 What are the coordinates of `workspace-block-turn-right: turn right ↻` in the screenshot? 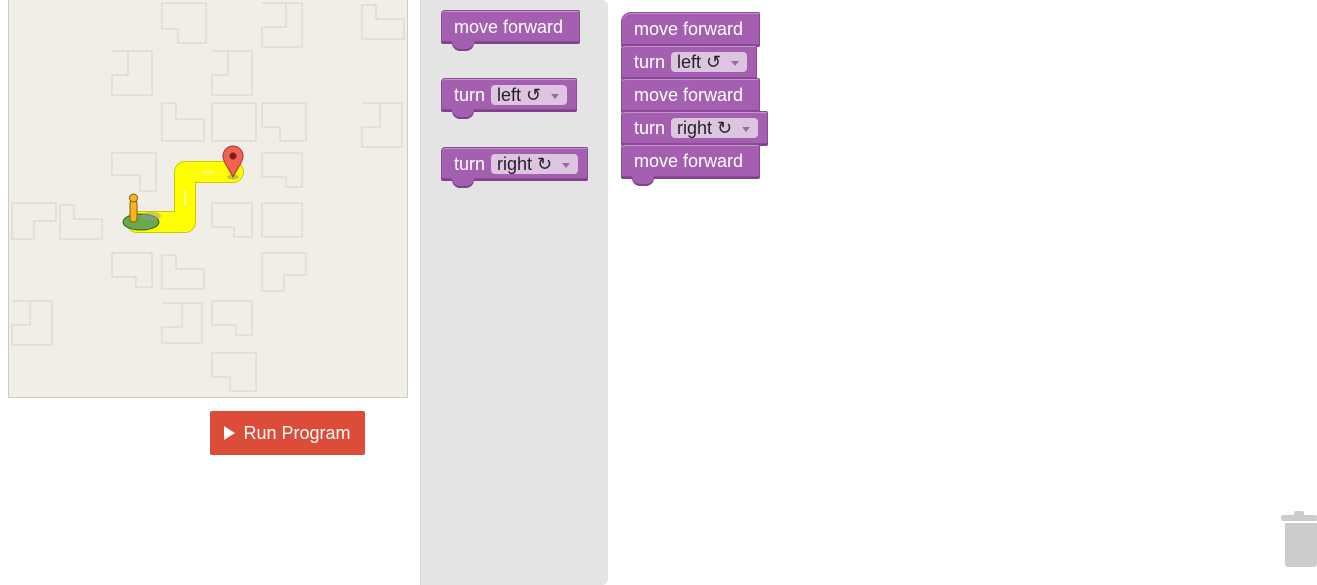 It's located at (694, 127).